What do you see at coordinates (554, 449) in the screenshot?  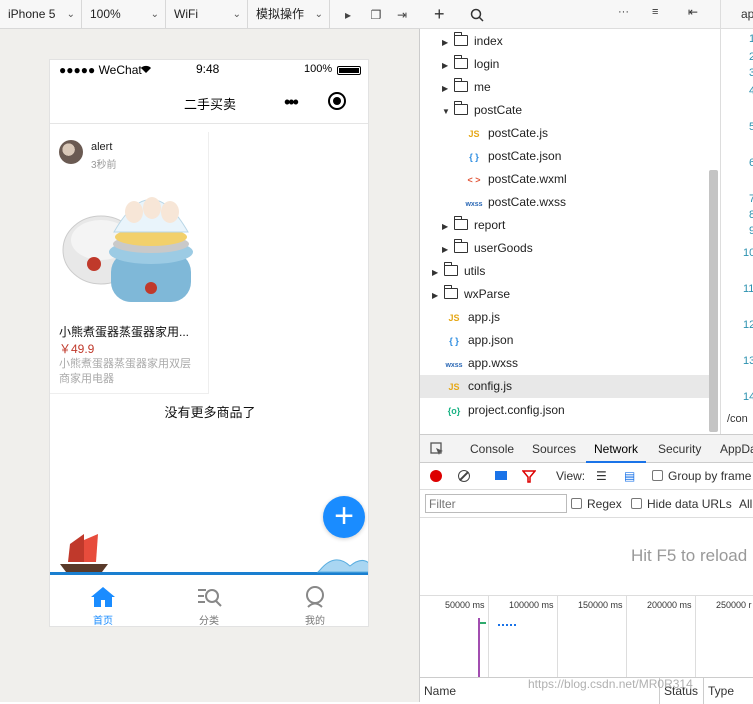 I see `tab-sources: Sources` at bounding box center [554, 449].